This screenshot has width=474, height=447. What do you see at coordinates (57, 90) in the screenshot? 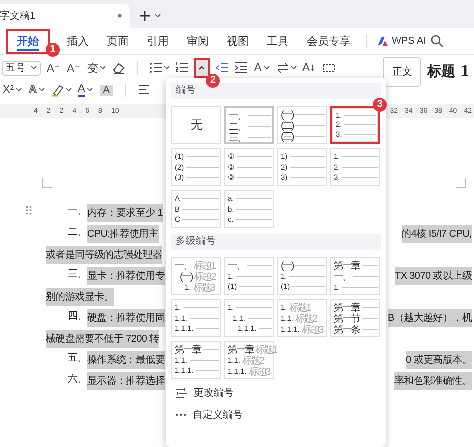
I see `highlighter-icon` at bounding box center [57, 90].